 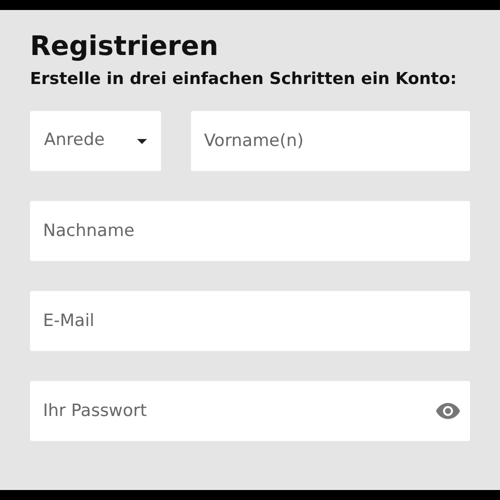 I want to click on email-field: E-Mail, so click(x=250, y=321).